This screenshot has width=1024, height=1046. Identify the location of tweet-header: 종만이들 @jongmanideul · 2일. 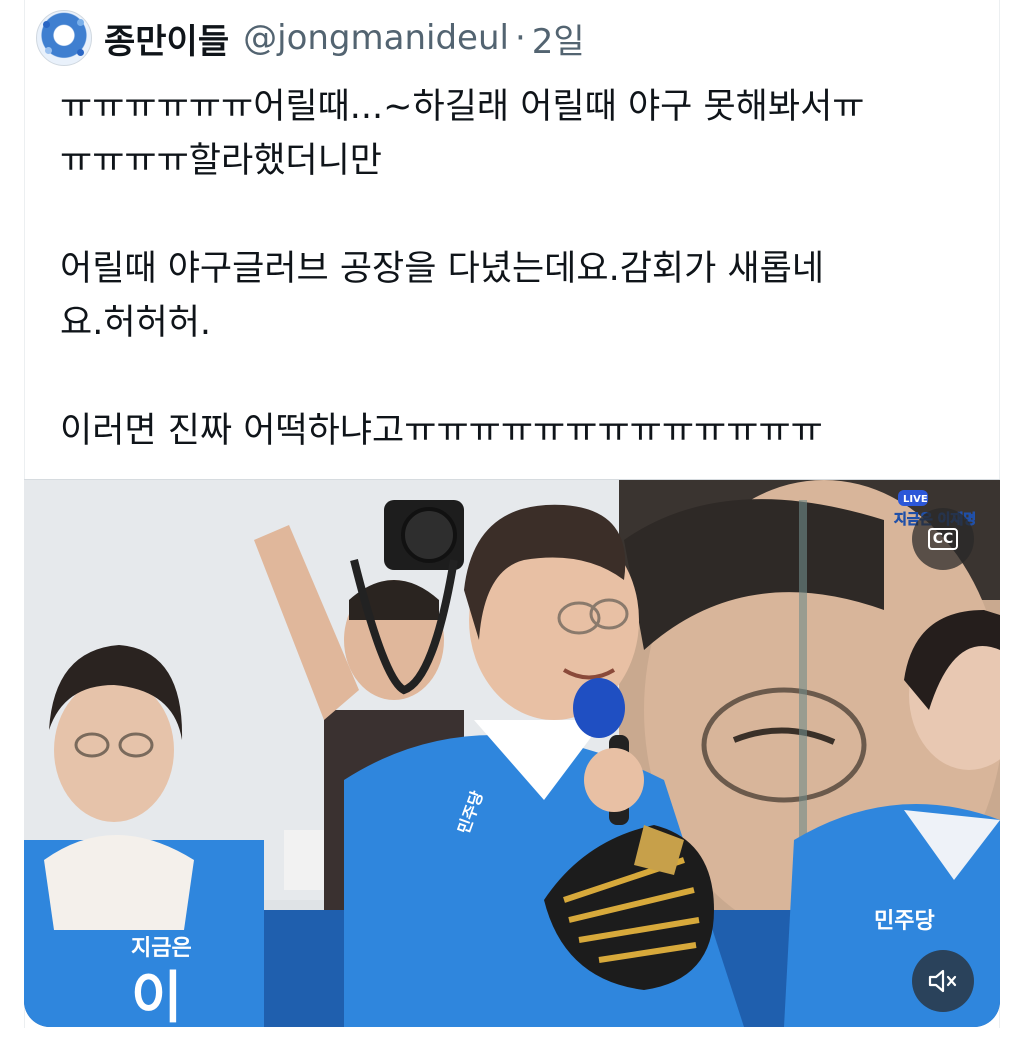
(310, 38).